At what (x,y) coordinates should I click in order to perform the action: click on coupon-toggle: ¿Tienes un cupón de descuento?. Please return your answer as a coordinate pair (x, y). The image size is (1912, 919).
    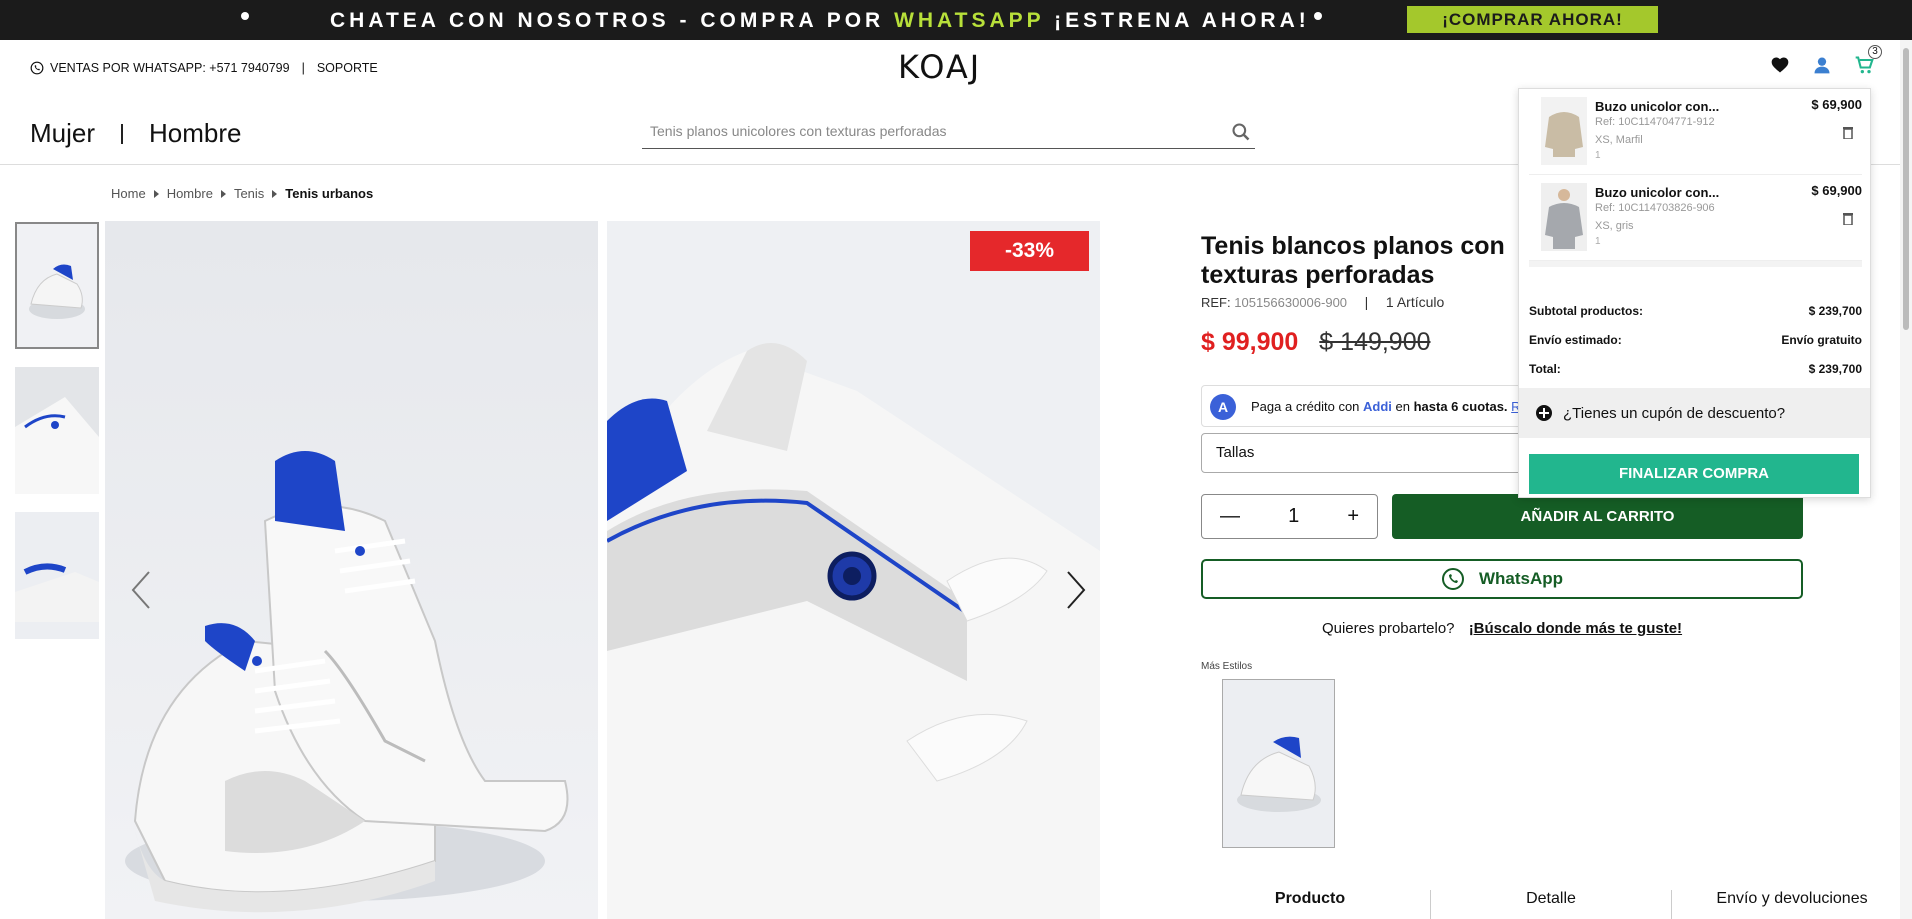
    Looking at the image, I should click on (1694, 413).